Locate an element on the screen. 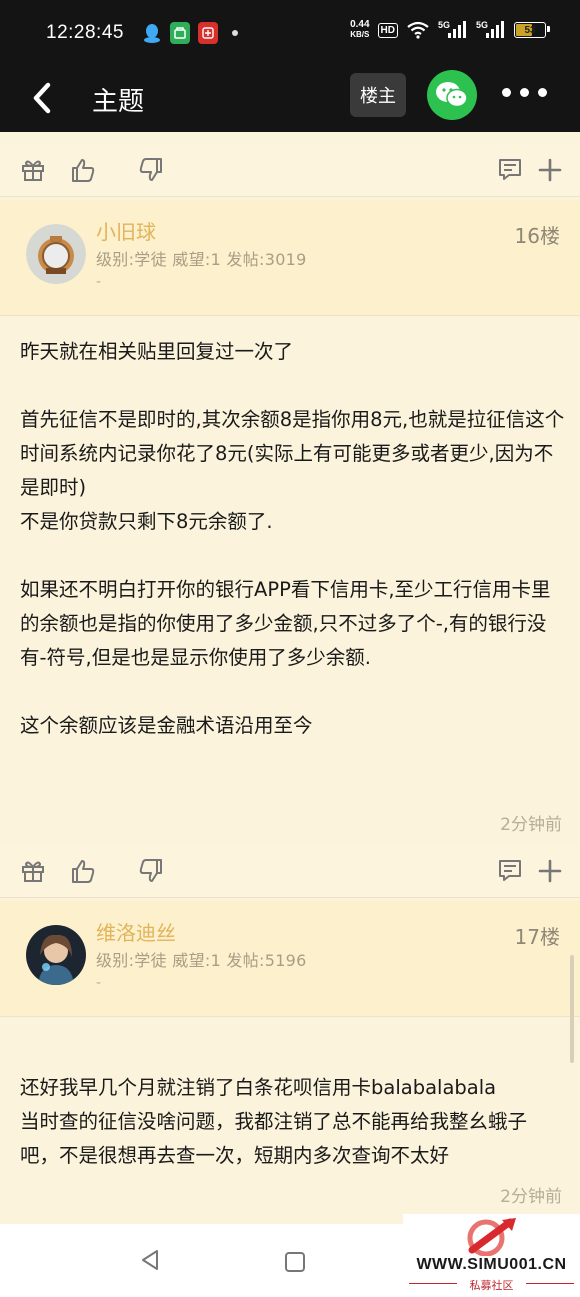  floor-number: 17楼 is located at coordinates (537, 937).